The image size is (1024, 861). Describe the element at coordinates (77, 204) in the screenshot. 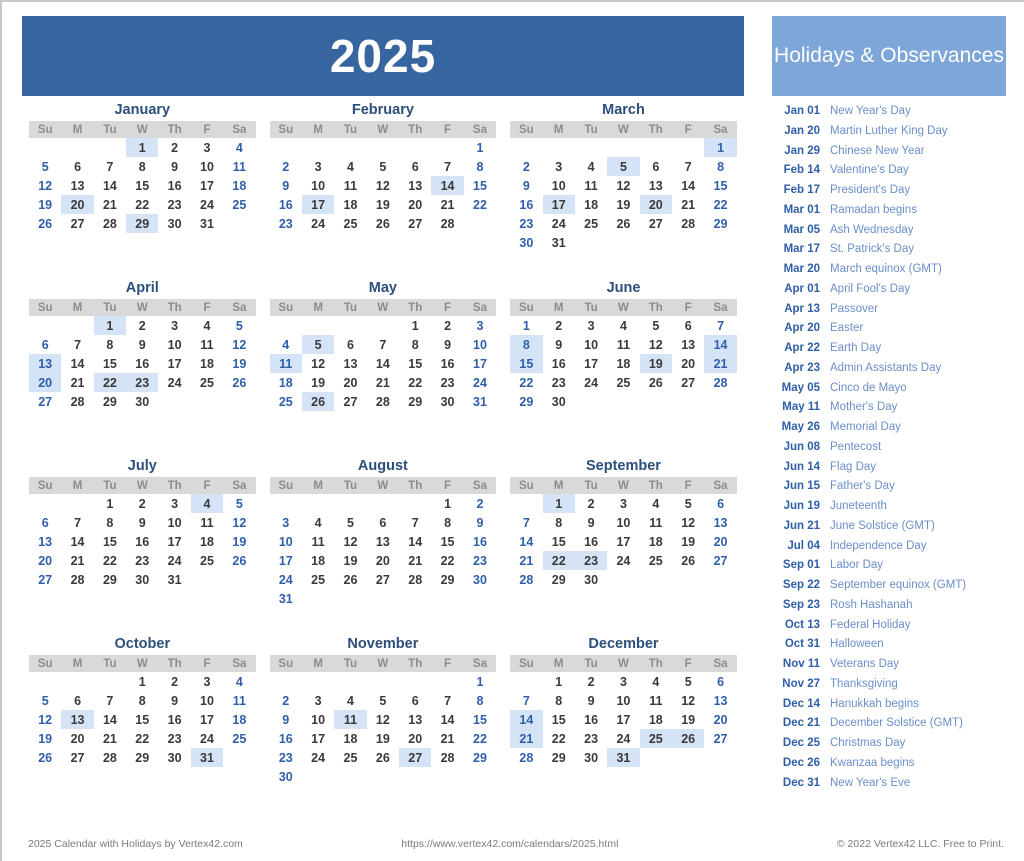

I see `day-cell-highlighted: 20` at that location.